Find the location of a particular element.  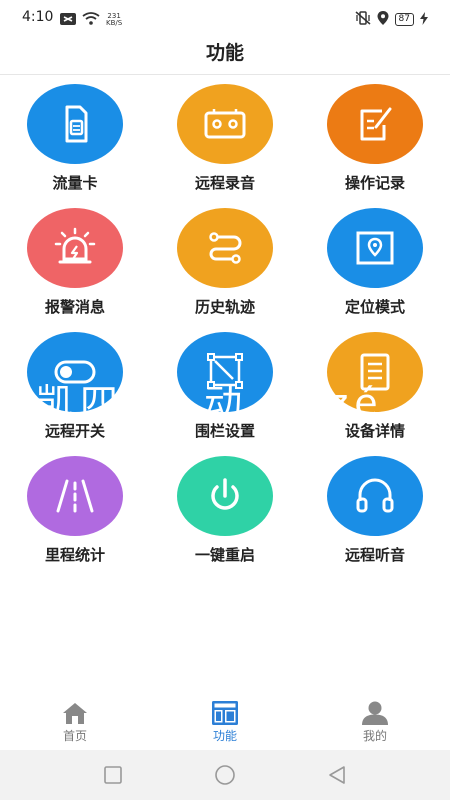

location-icon is located at coordinates (383, 19).